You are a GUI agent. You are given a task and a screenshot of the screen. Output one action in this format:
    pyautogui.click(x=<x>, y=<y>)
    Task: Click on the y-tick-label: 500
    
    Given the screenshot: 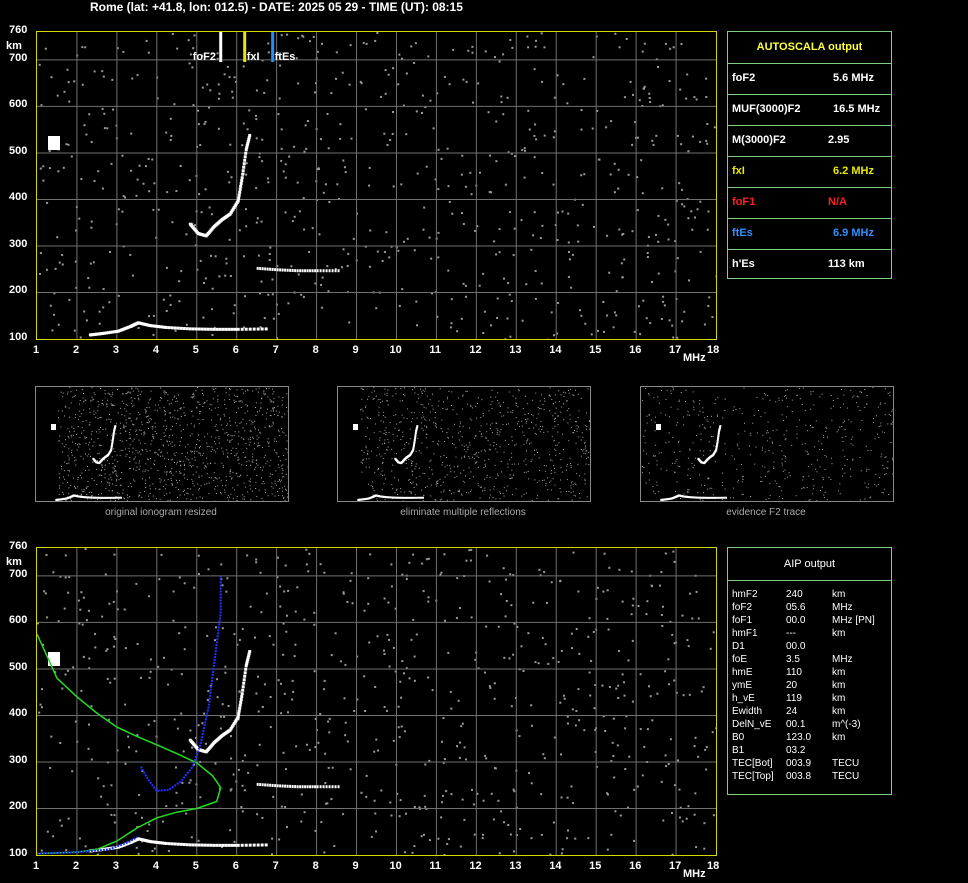 What is the action you would take?
    pyautogui.click(x=18, y=666)
    